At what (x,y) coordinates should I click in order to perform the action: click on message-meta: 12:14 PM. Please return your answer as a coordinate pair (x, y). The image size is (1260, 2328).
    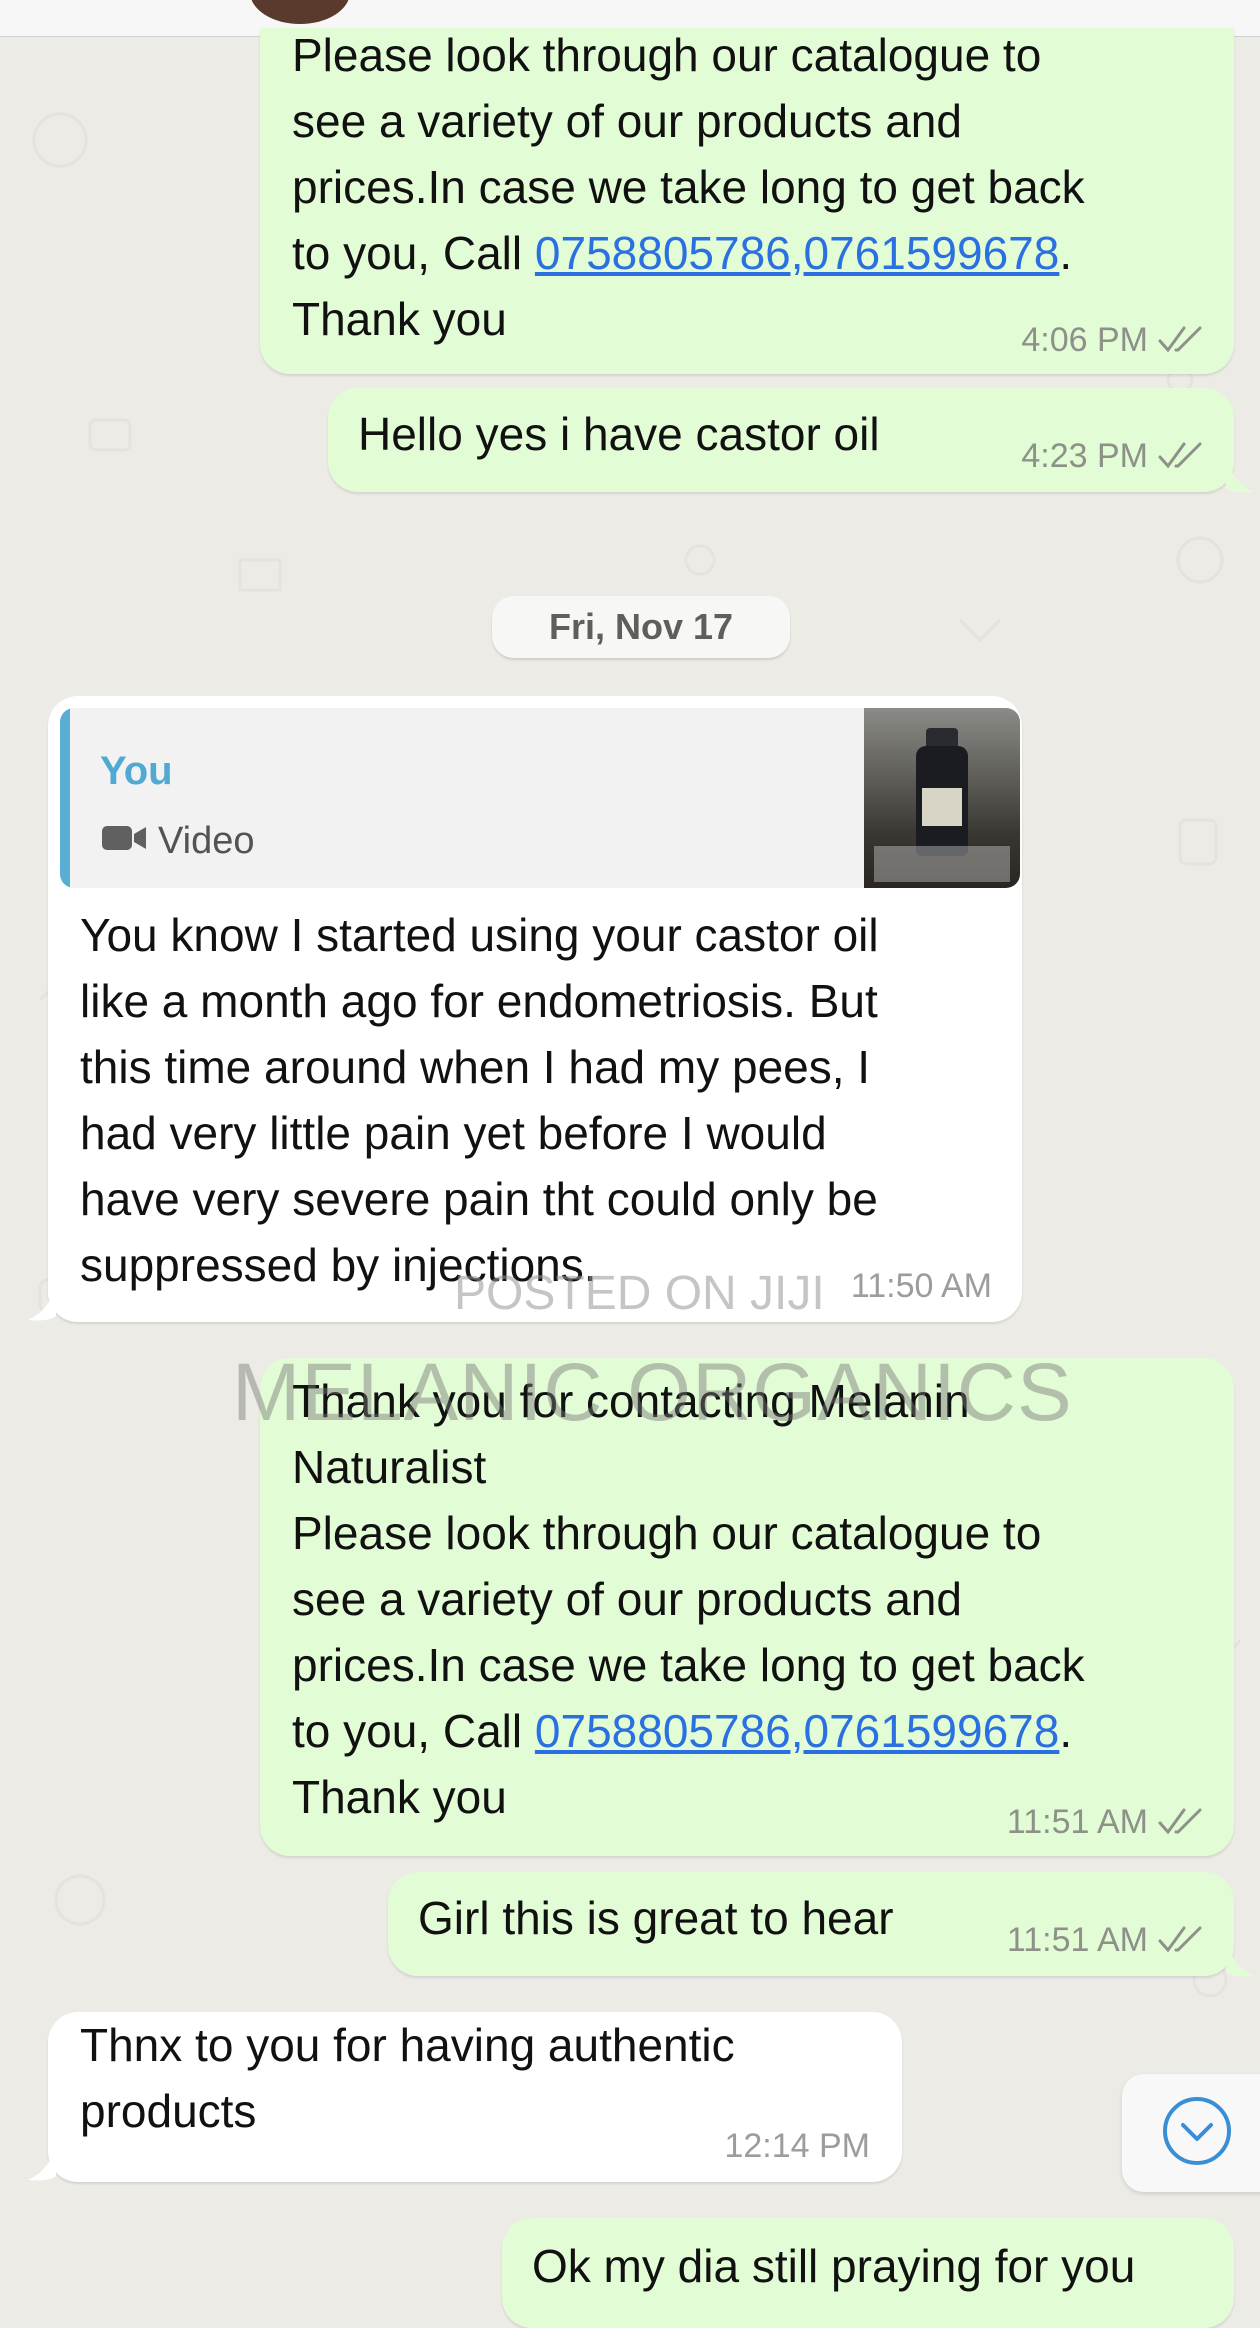
    Looking at the image, I should click on (797, 2146).